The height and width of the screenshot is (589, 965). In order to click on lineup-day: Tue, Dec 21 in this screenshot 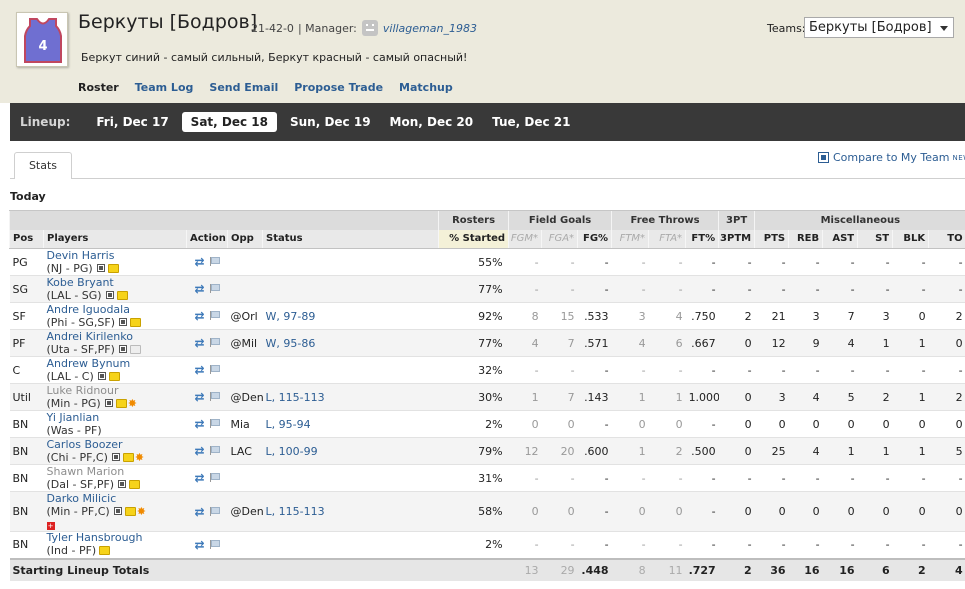, I will do `click(531, 122)`.